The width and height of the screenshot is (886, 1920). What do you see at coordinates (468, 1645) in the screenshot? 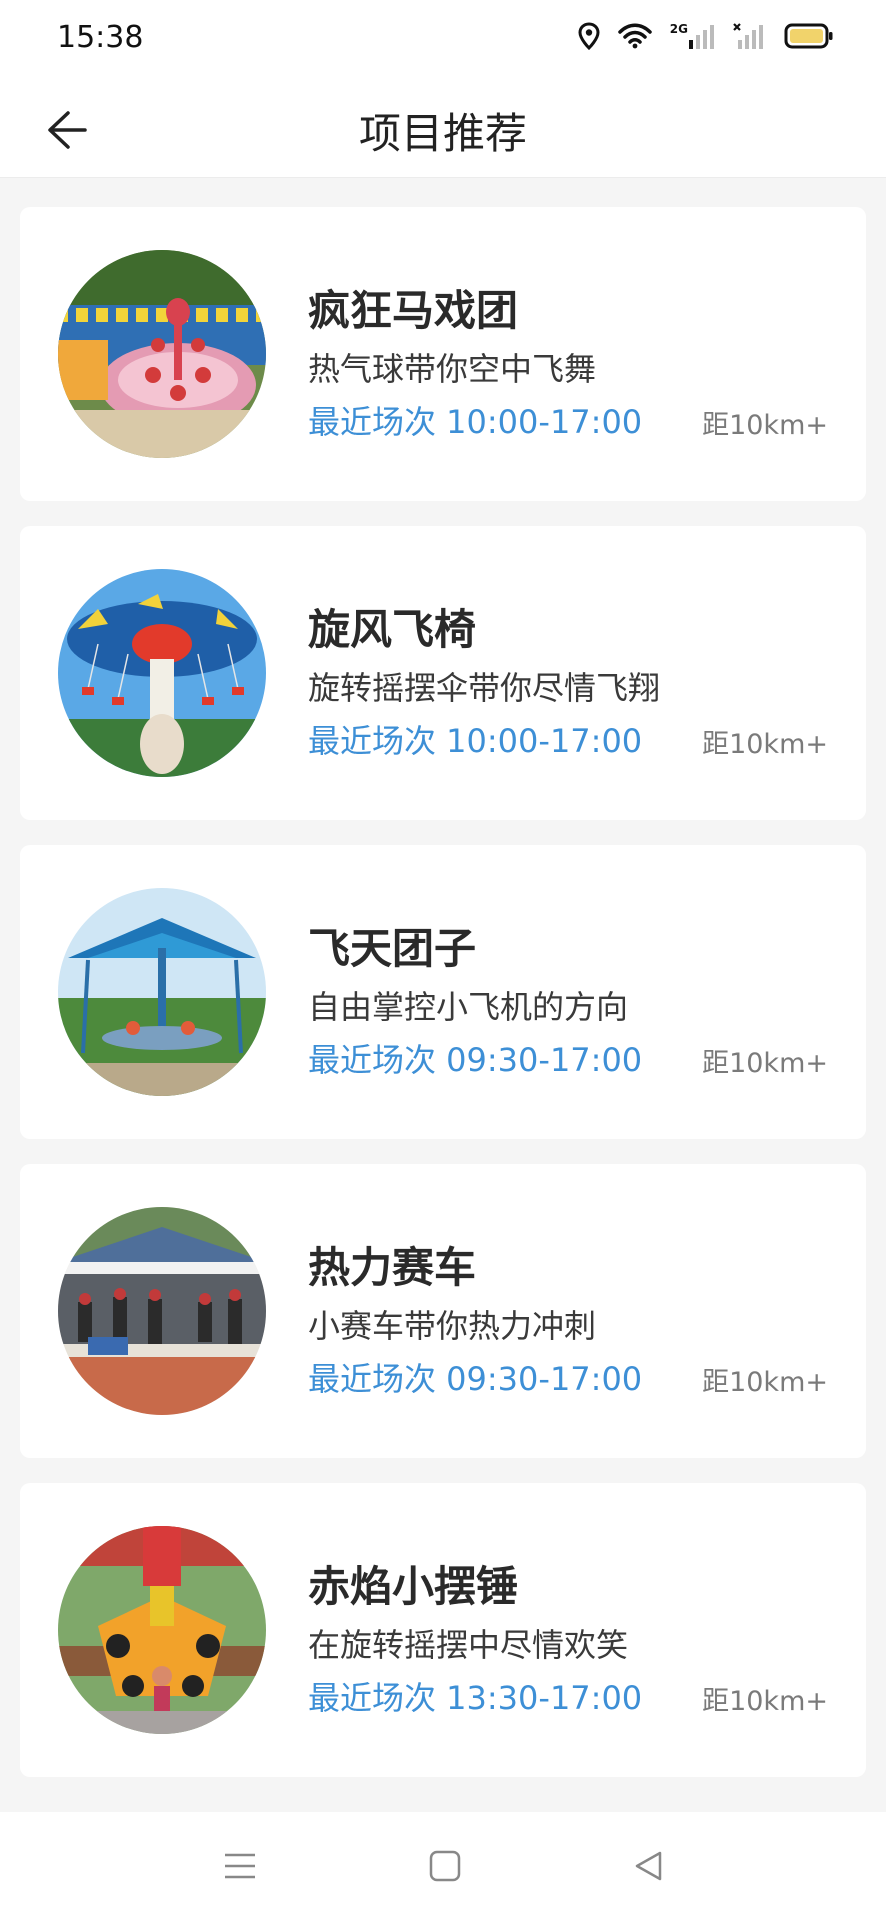
I see `attraction-desc: 在旋转摇摆中尽情欢笑` at bounding box center [468, 1645].